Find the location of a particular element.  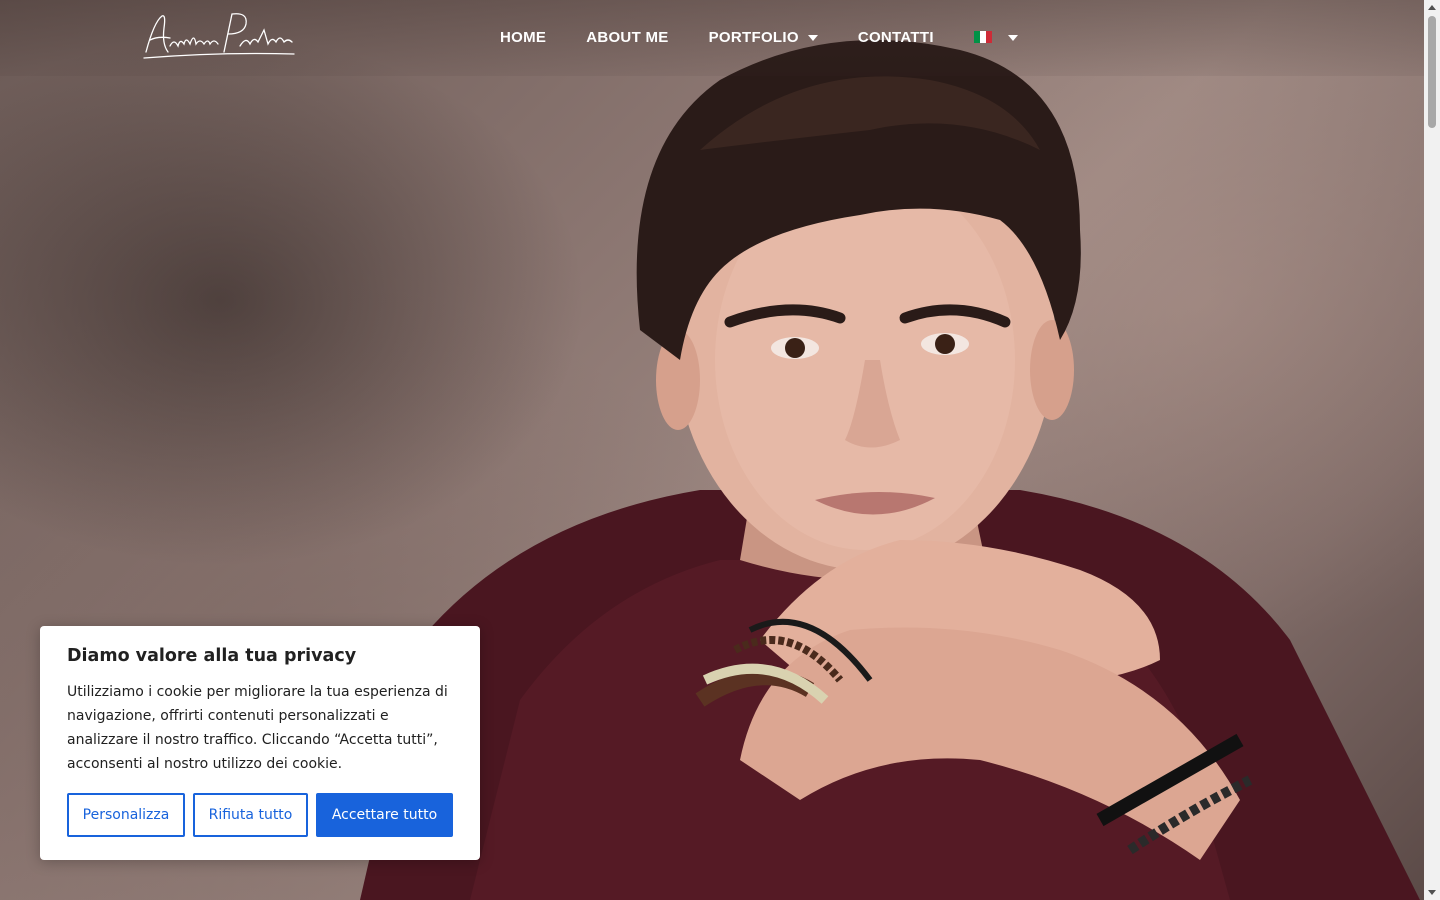

reject-all-button: Rifiuta tutto is located at coordinates (250, 815).